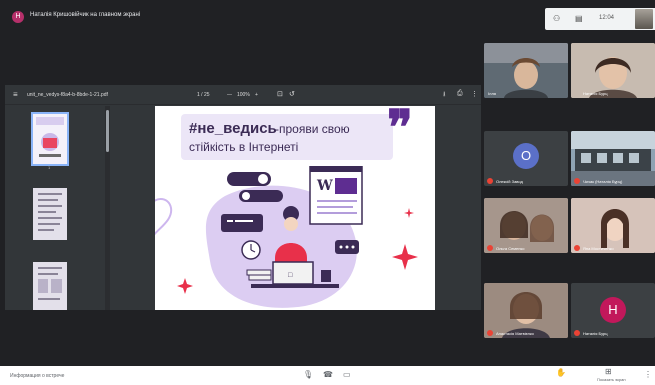 The image size is (655, 385). I want to click on present-screen-label: Показать экран, so click(611, 379).